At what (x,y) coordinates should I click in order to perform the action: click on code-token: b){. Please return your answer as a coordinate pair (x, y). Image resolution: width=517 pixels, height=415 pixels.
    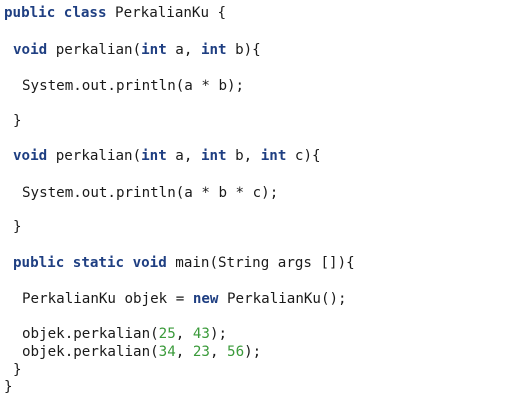
    Looking at the image, I should click on (243, 50).